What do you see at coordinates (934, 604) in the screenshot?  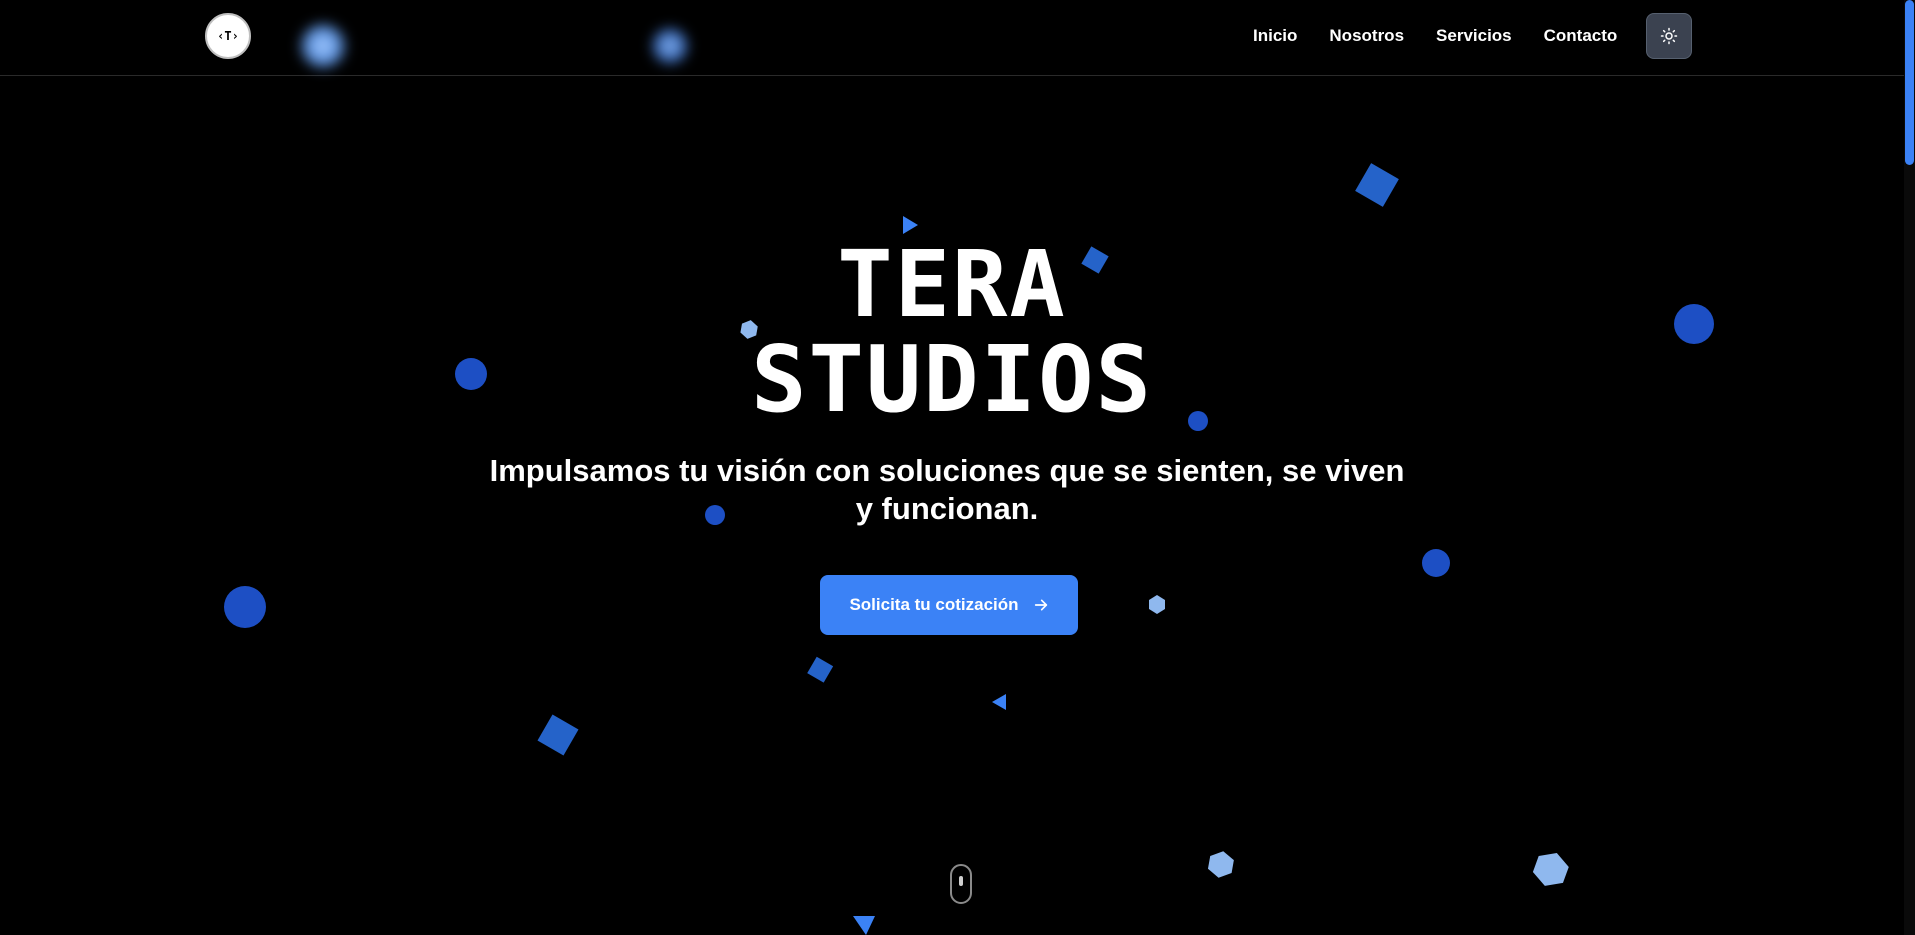 I see `request-quote-label: Solicita tu cotización` at bounding box center [934, 604].